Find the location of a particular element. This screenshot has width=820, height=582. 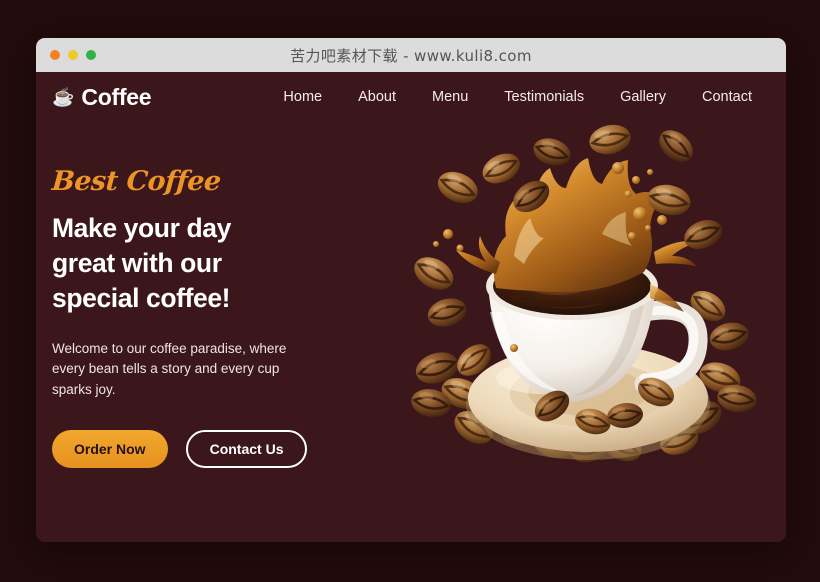

order-now-button: Order Now is located at coordinates (110, 449).